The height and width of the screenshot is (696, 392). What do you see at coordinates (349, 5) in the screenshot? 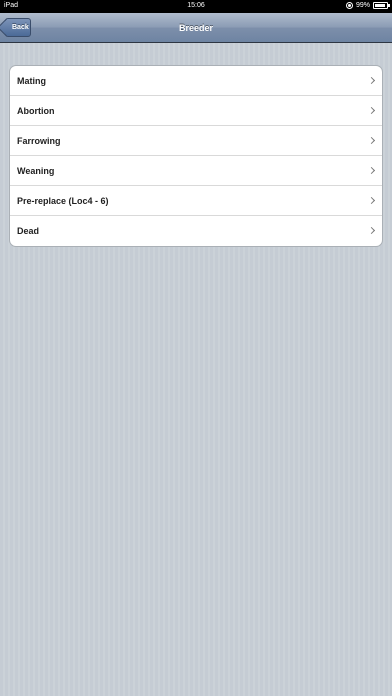
I see `rotation-lock-icon` at bounding box center [349, 5].